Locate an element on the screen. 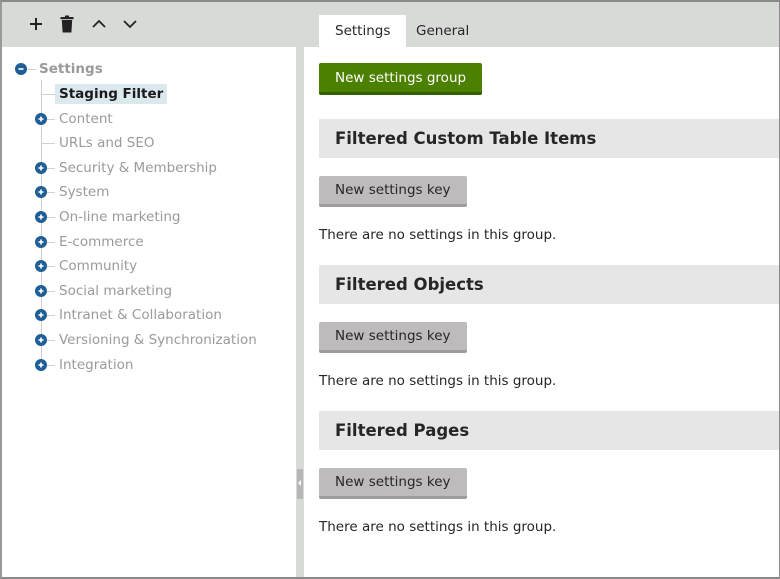  expand-intranet-collaboration-toggle is located at coordinates (41, 315).